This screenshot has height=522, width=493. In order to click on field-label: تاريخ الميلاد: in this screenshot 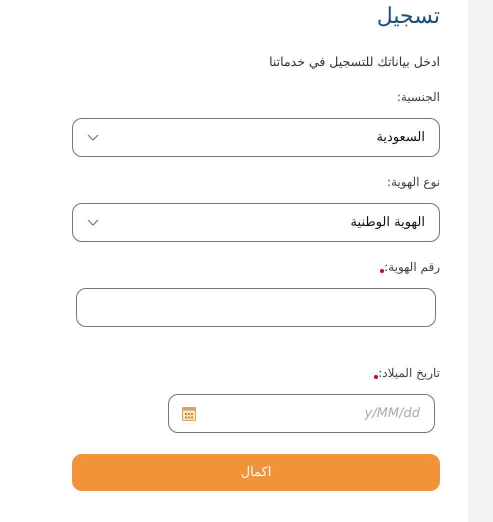, I will do `click(409, 373)`.